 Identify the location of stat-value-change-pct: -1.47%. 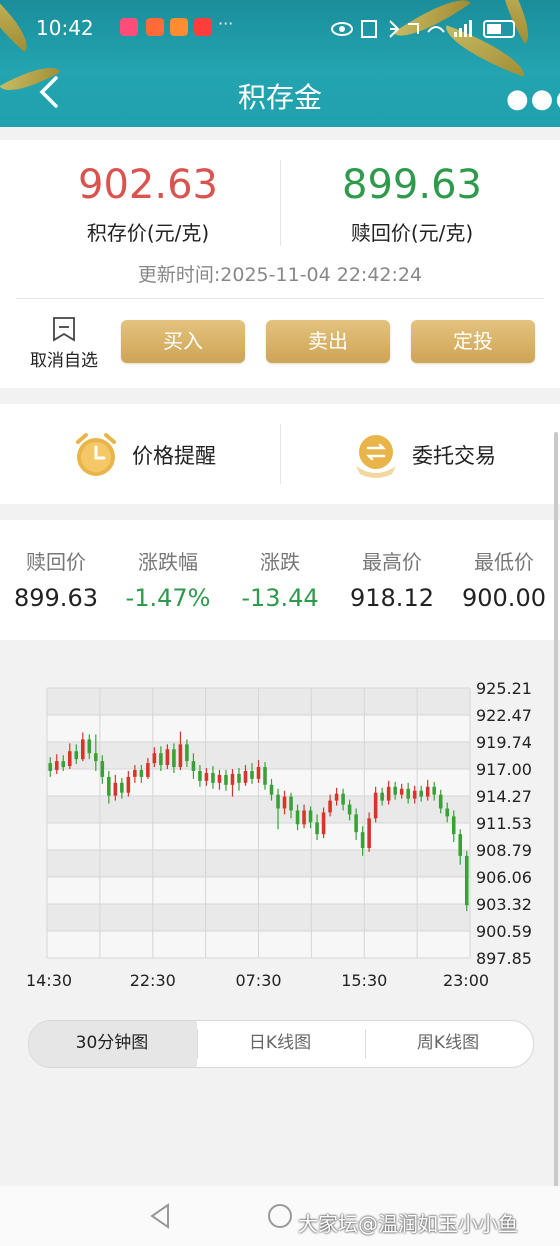
(168, 598).